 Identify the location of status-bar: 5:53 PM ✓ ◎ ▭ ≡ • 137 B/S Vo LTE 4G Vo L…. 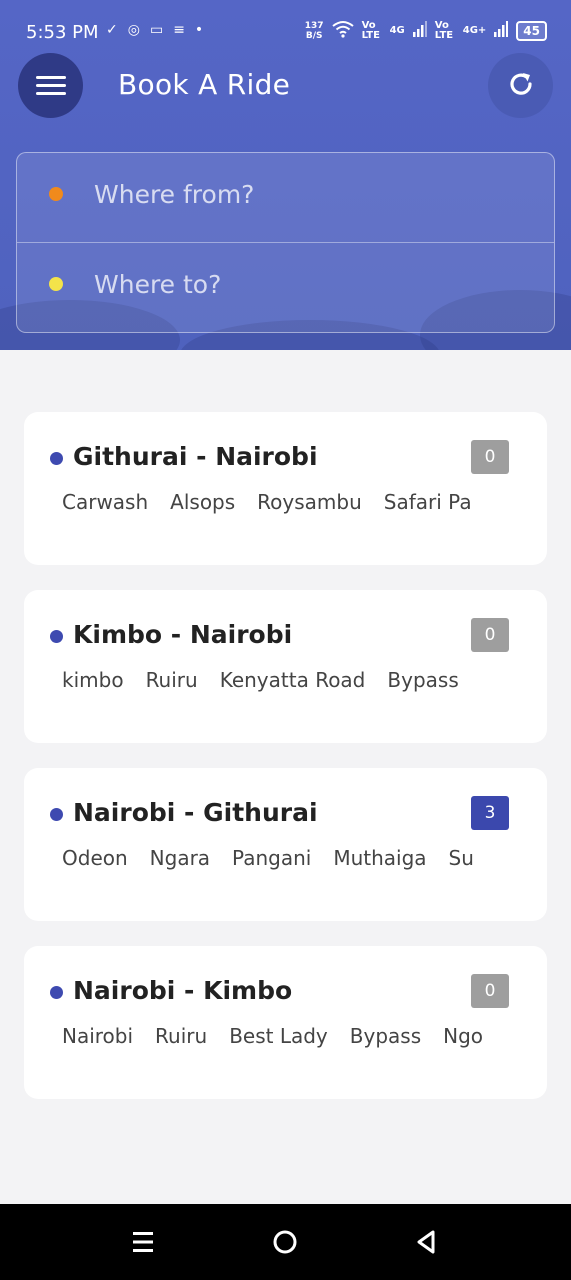
(285, 32).